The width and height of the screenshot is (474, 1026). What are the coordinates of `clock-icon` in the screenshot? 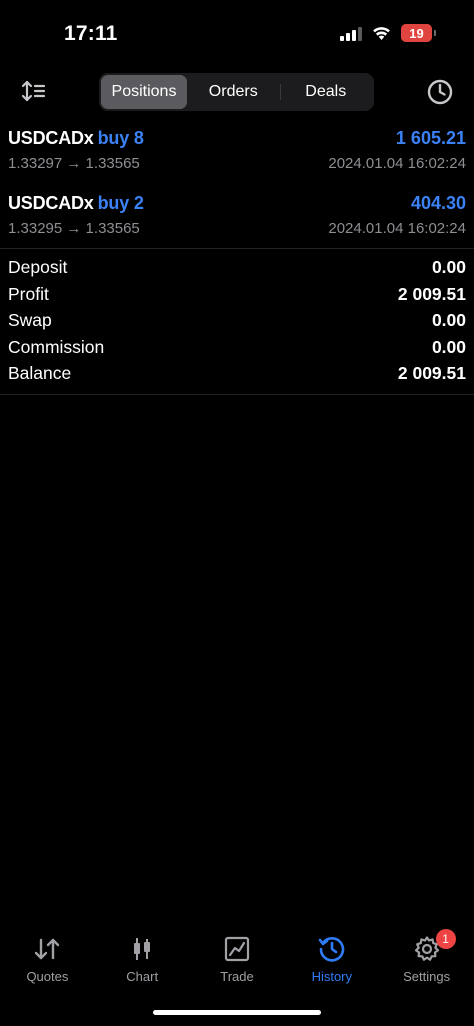 It's located at (440, 92).